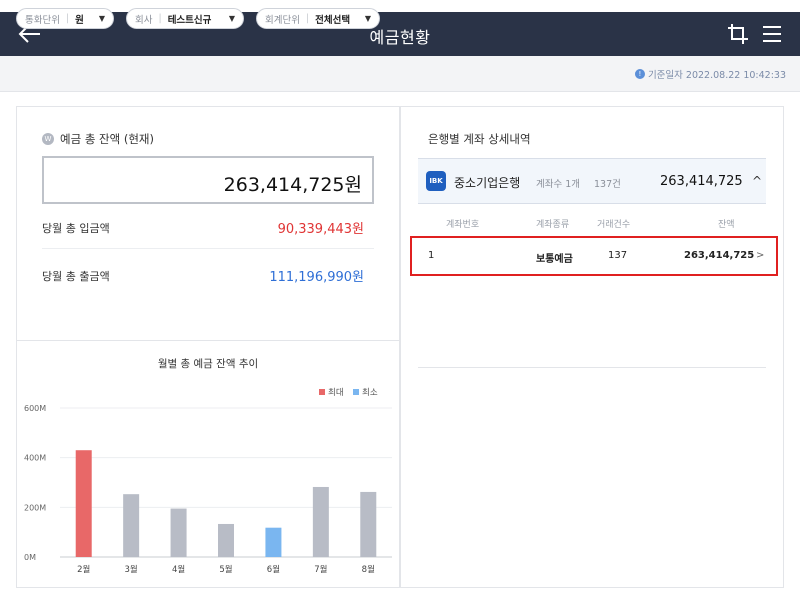 This screenshot has height=602, width=800. Describe the element at coordinates (336, 392) in the screenshot. I see `legend-label: 최대` at that location.